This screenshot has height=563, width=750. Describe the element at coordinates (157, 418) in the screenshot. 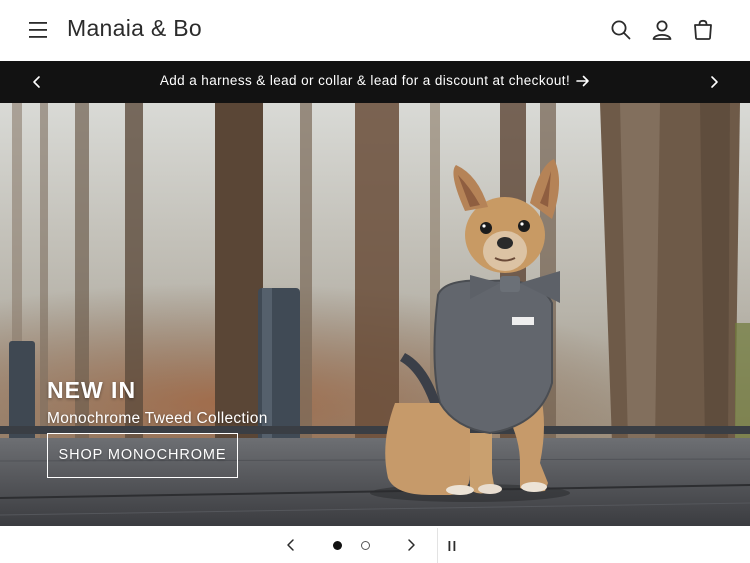

I see `hero-subtitle: Monochrome Tweed Collection` at that location.